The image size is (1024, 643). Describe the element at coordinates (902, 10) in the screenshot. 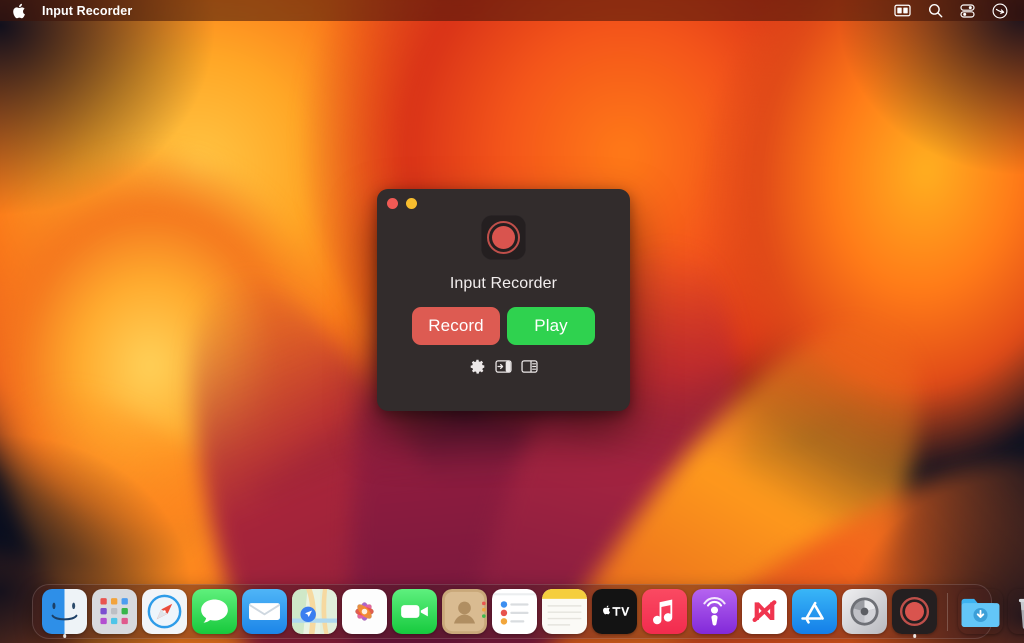

I see `screen-mirroring-icon` at that location.